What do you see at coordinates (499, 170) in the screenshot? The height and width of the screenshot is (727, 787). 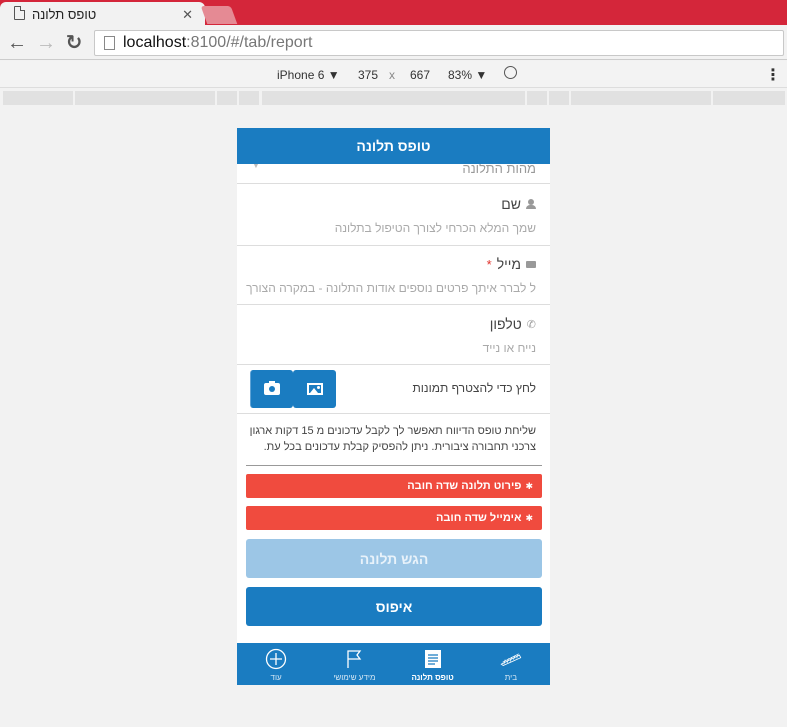 I see `complaint-type-value: מהות התלונה` at bounding box center [499, 170].